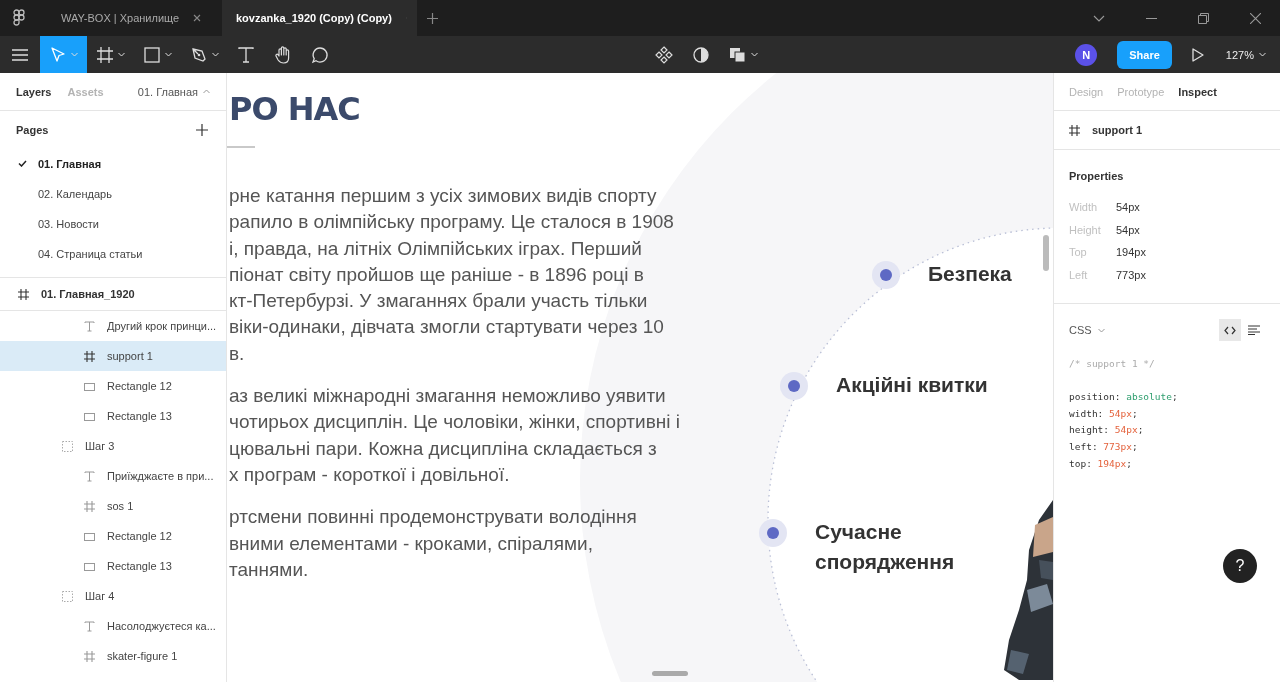 Image resolution: width=1280 pixels, height=682 pixels. Describe the element at coordinates (664, 54) in the screenshot. I see `components-icon` at that location.